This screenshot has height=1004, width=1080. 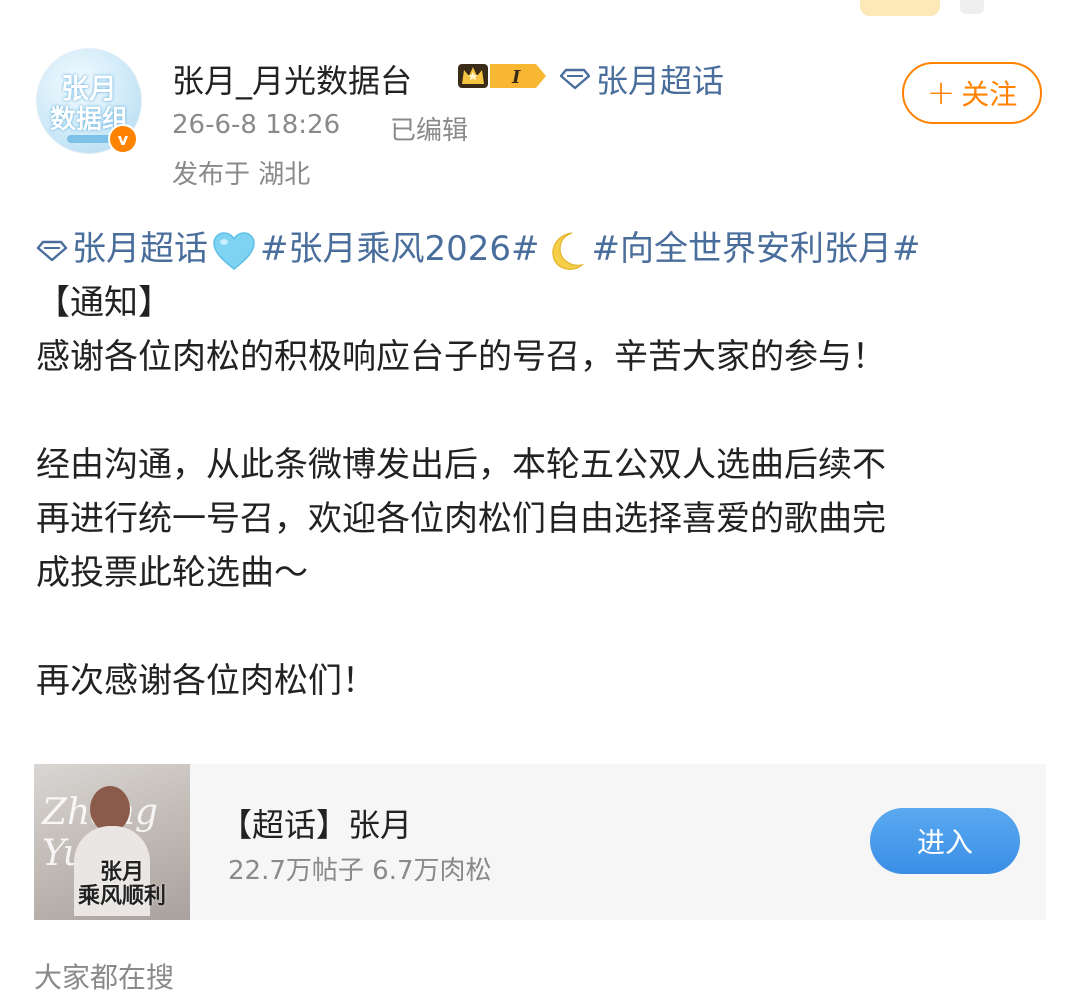 What do you see at coordinates (900, 8) in the screenshot?
I see `top-tag-decoration` at bounding box center [900, 8].